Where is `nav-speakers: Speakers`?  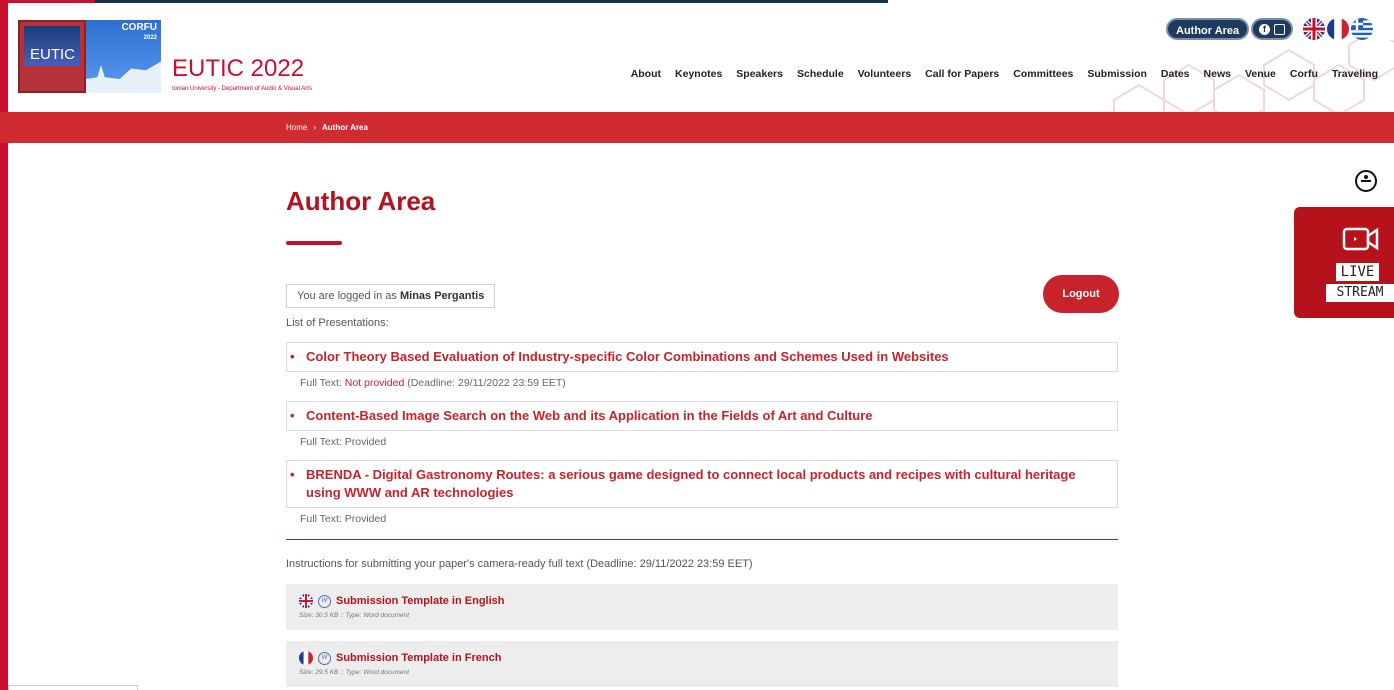 nav-speakers: Speakers is located at coordinates (759, 74).